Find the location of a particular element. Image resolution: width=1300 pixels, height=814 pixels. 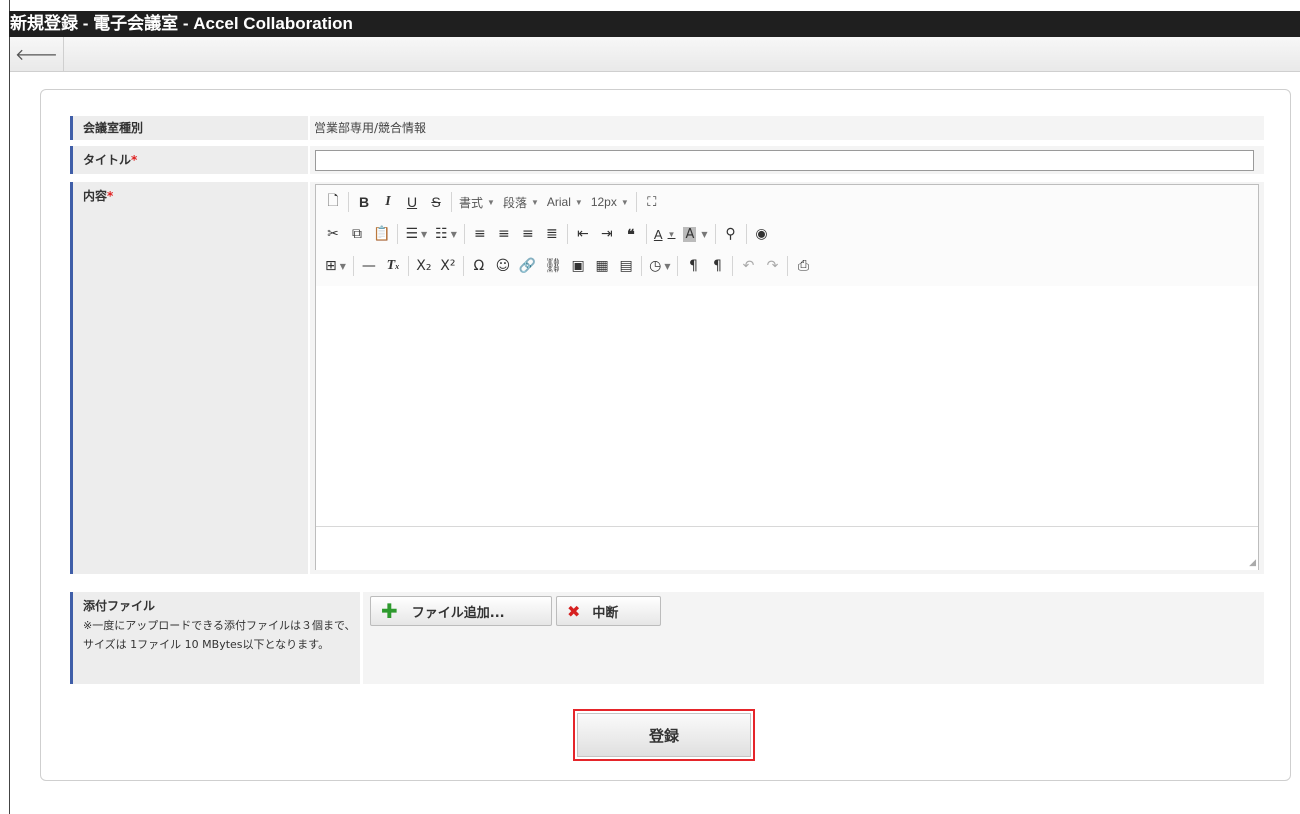

abort-button: ✖ 中断 is located at coordinates (608, 611).